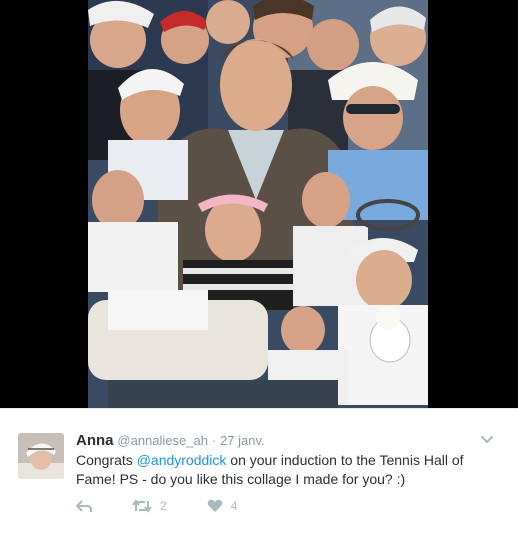  What do you see at coordinates (182, 460) in the screenshot?
I see `mention-link: @andyroddick` at bounding box center [182, 460].